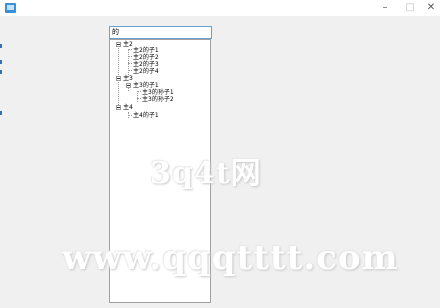 This screenshot has height=308, width=440. I want to click on tree-node-root: 主3, so click(128, 78).